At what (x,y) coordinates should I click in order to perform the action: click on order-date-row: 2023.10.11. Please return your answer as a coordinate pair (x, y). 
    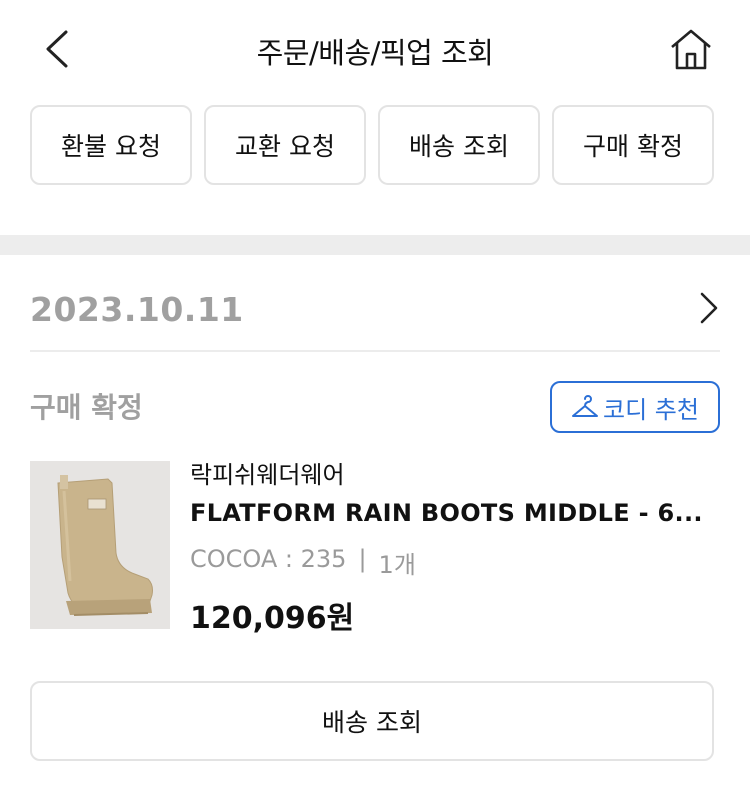
    Looking at the image, I should click on (375, 312).